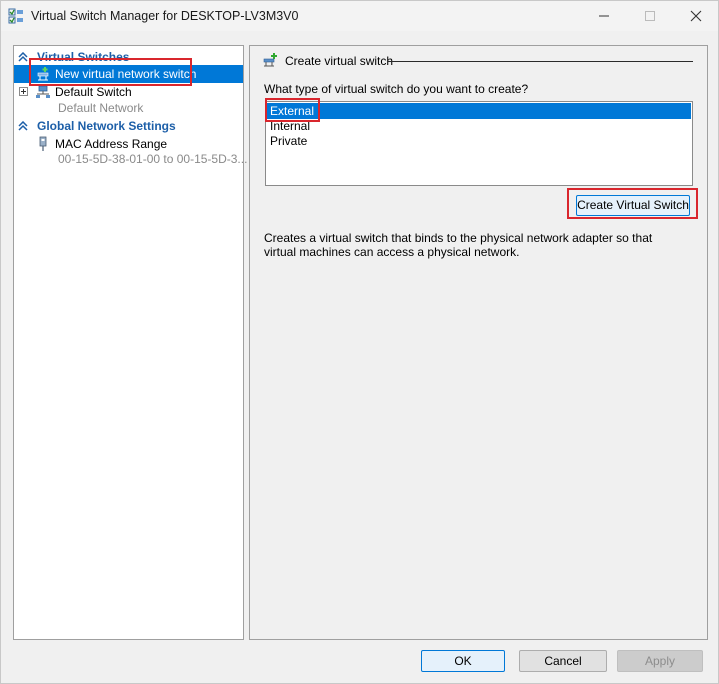 Image resolution: width=719 pixels, height=684 pixels. I want to click on apply-button: Apply, so click(660, 661).